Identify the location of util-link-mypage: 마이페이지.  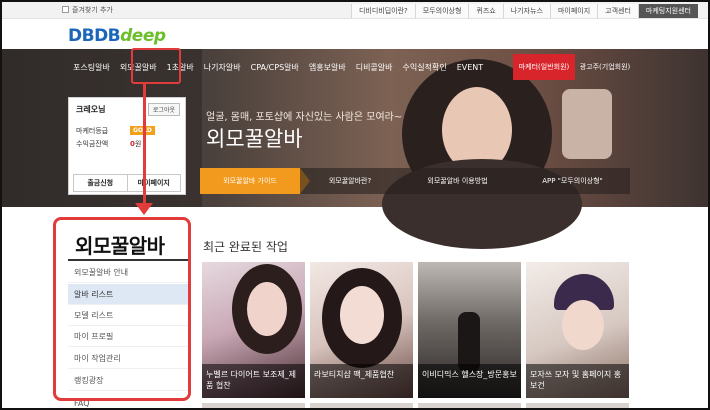
(573, 11).